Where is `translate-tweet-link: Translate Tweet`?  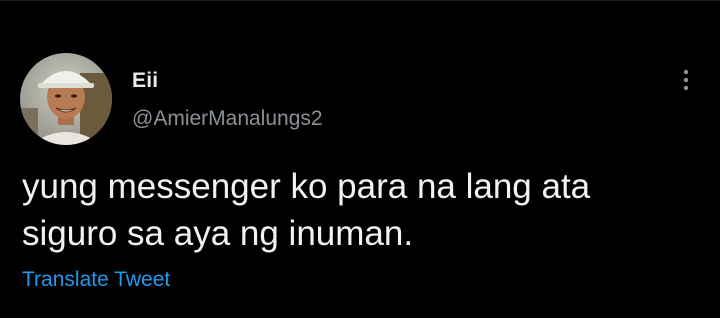
translate-tweet-link: Translate Tweet is located at coordinates (96, 280).